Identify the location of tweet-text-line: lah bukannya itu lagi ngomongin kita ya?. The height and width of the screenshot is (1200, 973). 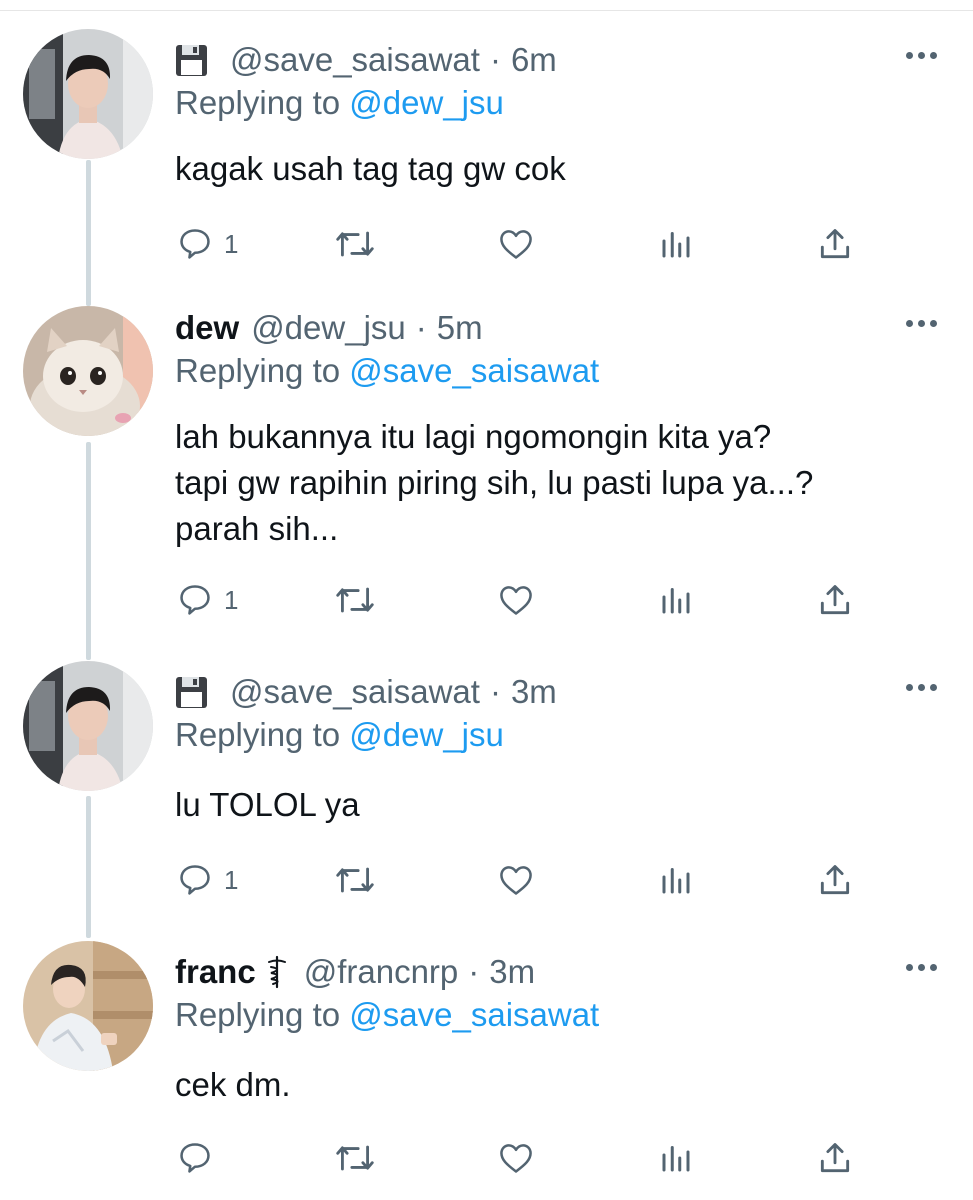
(473, 436).